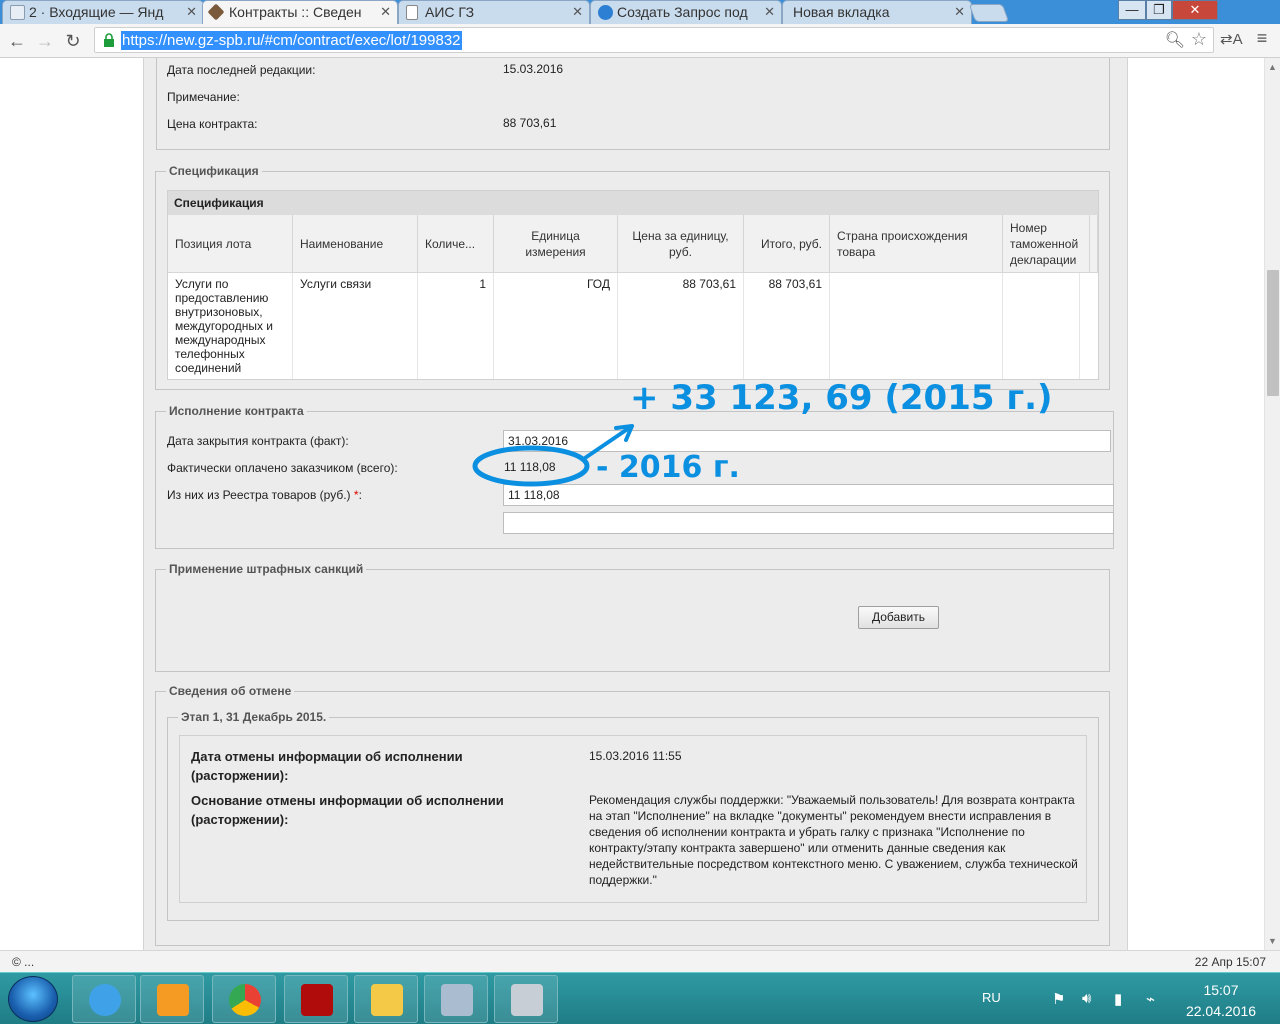 Image resolution: width=1280 pixels, height=1024 pixels. I want to click on taskbar-chrome, so click(244, 999).